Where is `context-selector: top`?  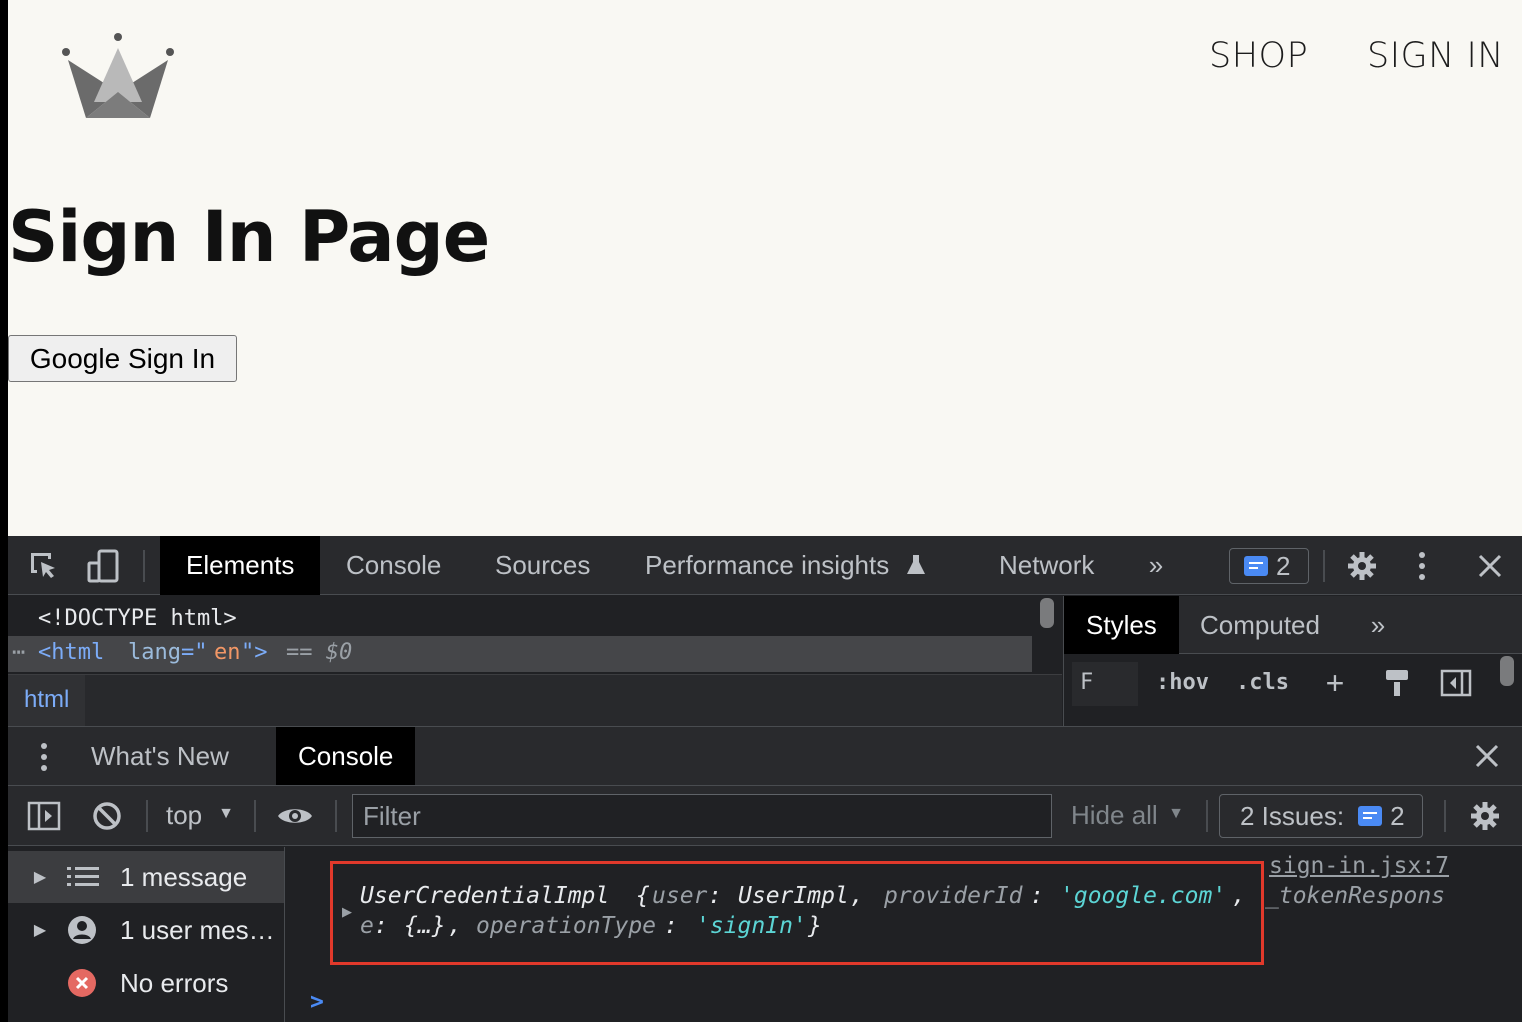 context-selector: top is located at coordinates (184, 815).